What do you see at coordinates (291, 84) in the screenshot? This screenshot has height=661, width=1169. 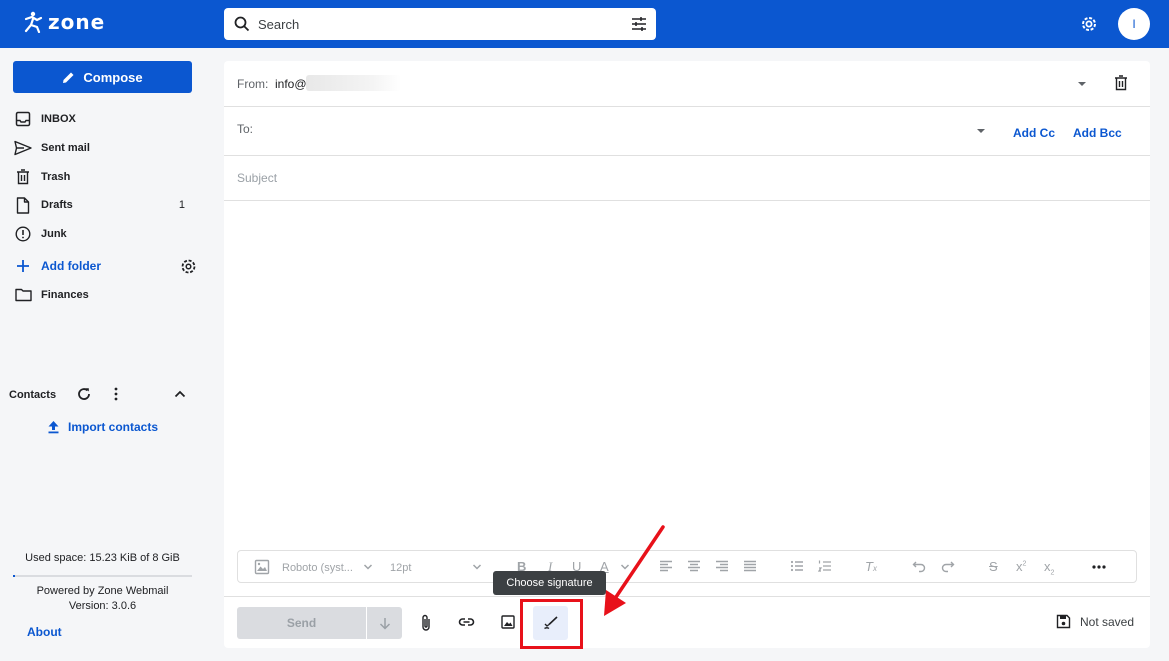 I see `from-value: info@` at bounding box center [291, 84].